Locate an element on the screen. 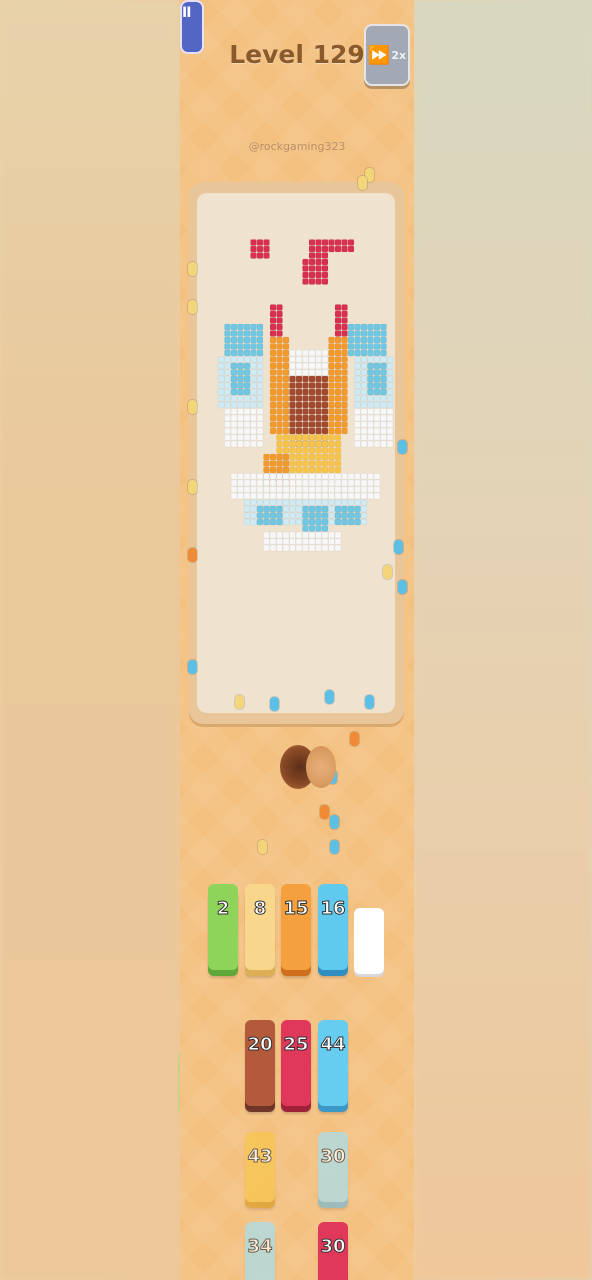  slot-tile: 16 is located at coordinates (333, 927).